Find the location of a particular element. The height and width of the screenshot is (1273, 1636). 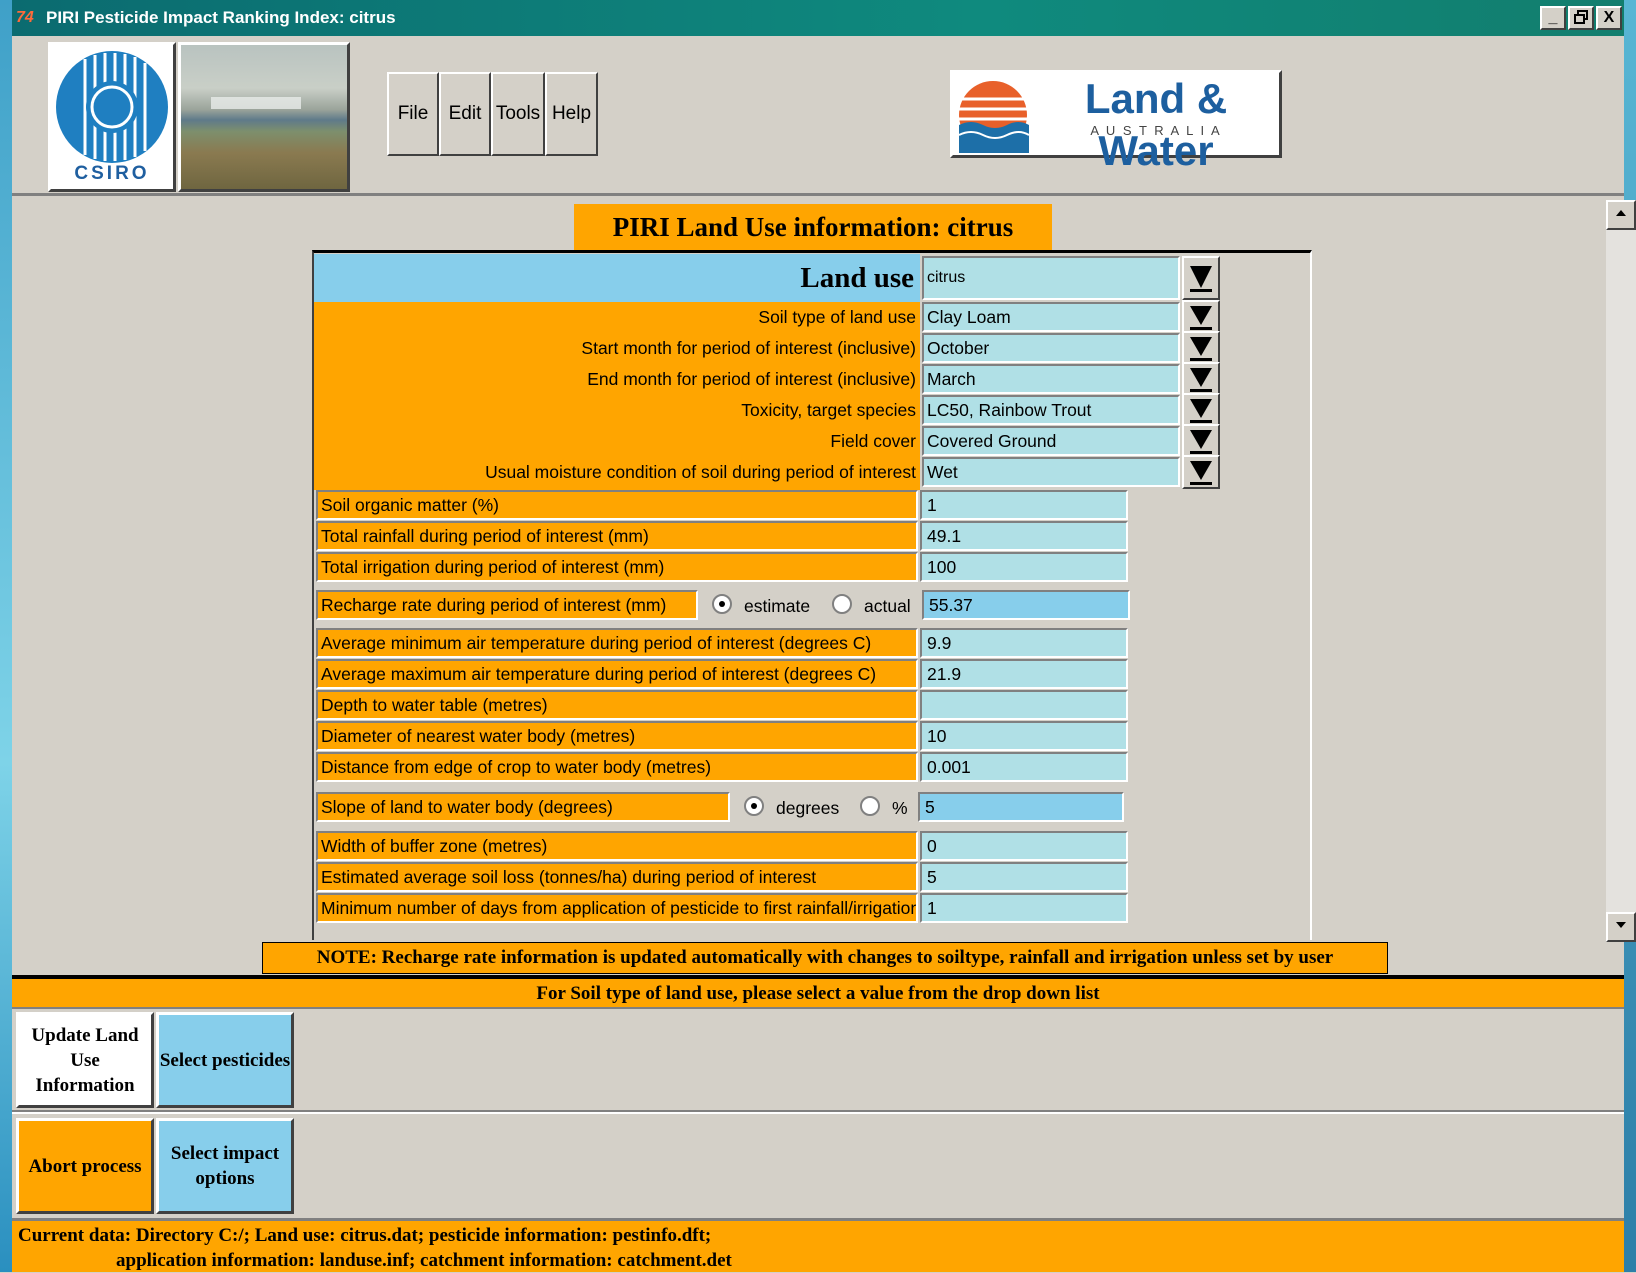

toxicity-select: LC50, Rainbow Trout is located at coordinates (1051, 410).